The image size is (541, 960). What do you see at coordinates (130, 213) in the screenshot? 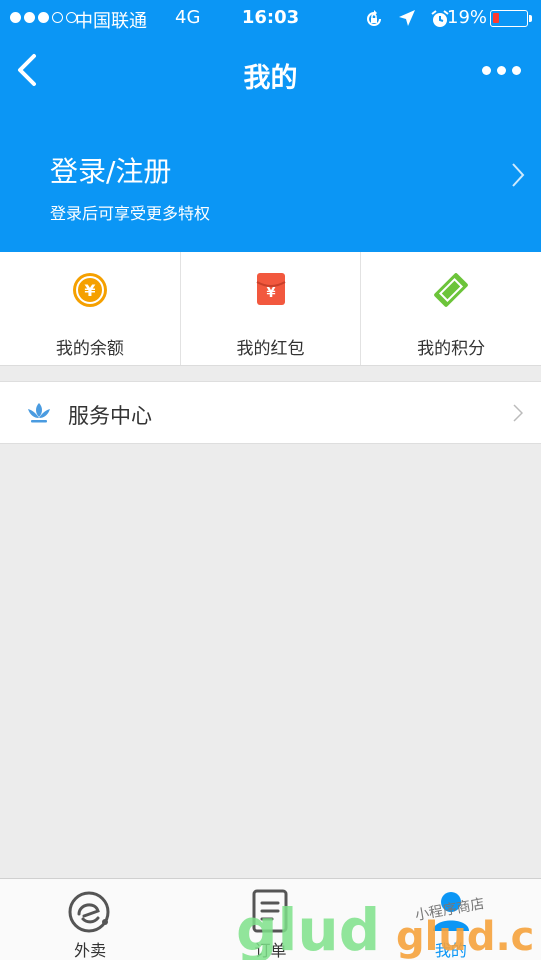
I see `login-subtitle: 登录后可享受更多特权` at bounding box center [130, 213].